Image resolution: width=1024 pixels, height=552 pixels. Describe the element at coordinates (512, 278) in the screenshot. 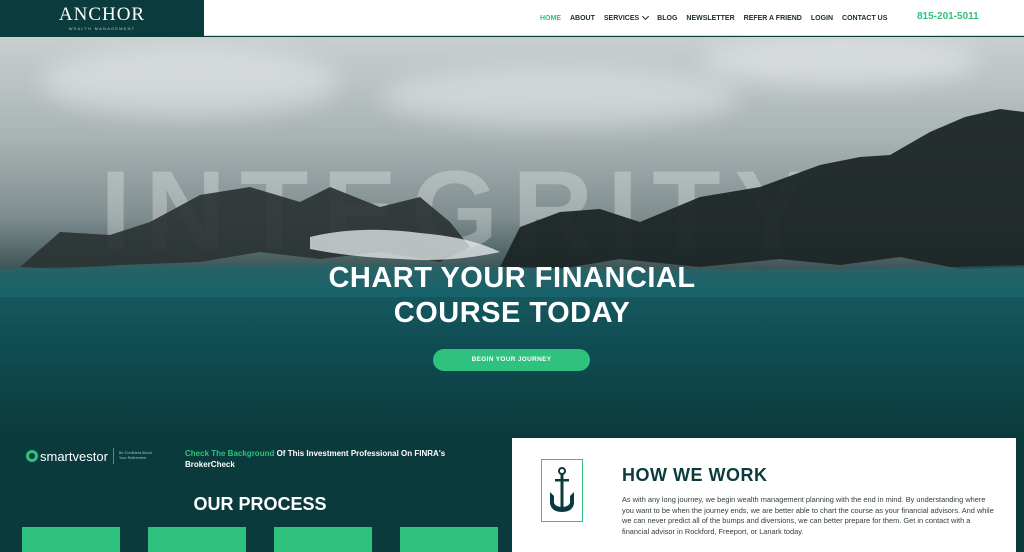

I see `hero-title-line-1: CHART YOUR FINANCIAL` at that location.